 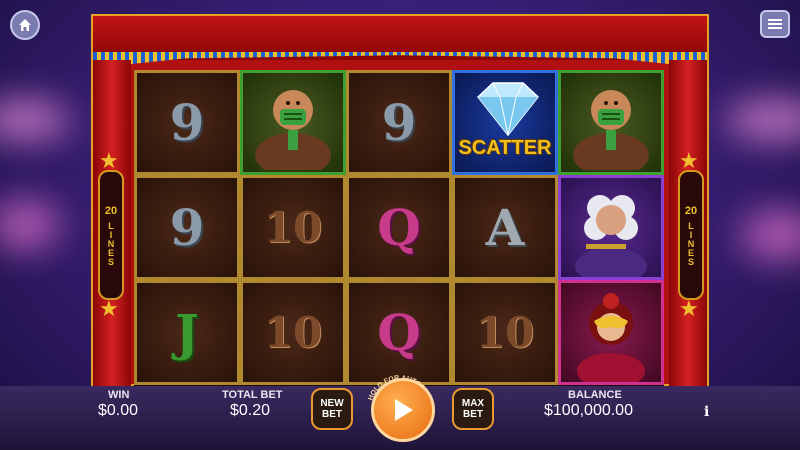 I want to click on total-bet-label: TOTAL BET, so click(x=252, y=395).